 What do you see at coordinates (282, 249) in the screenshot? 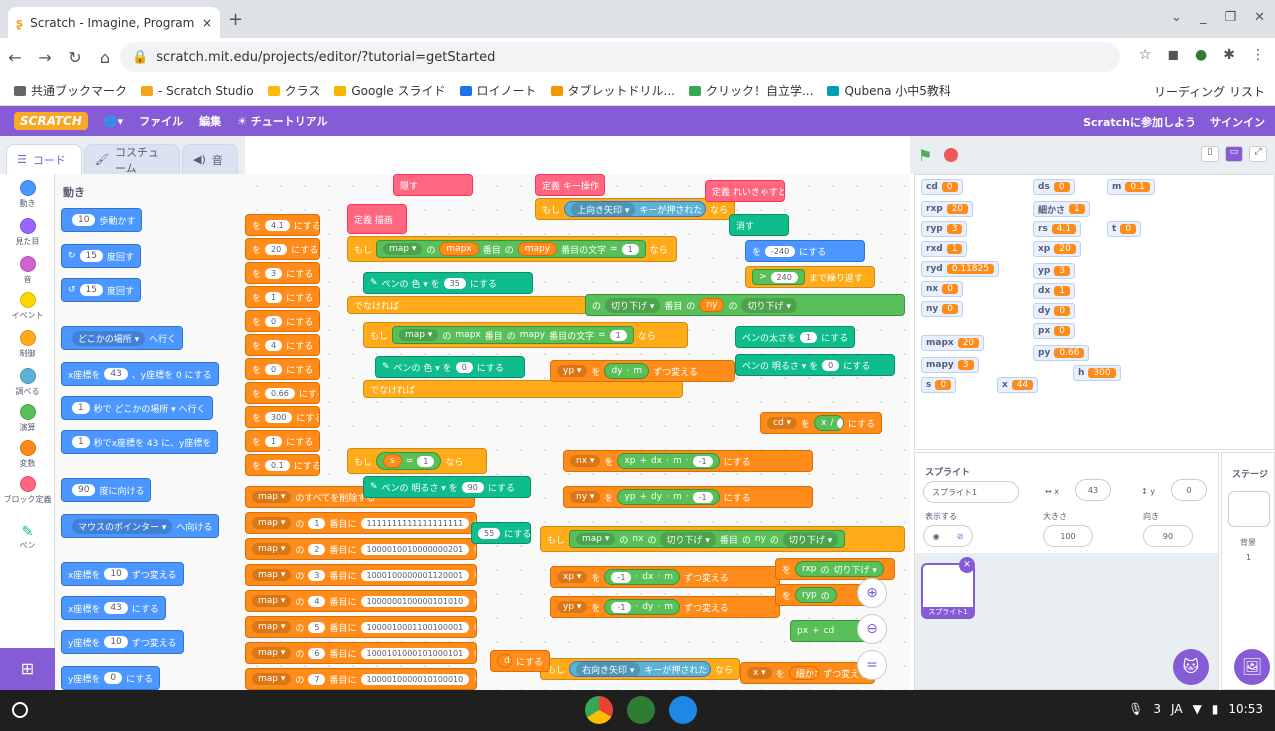
I see `code-block-set-var: を 20 にする` at bounding box center [282, 249].